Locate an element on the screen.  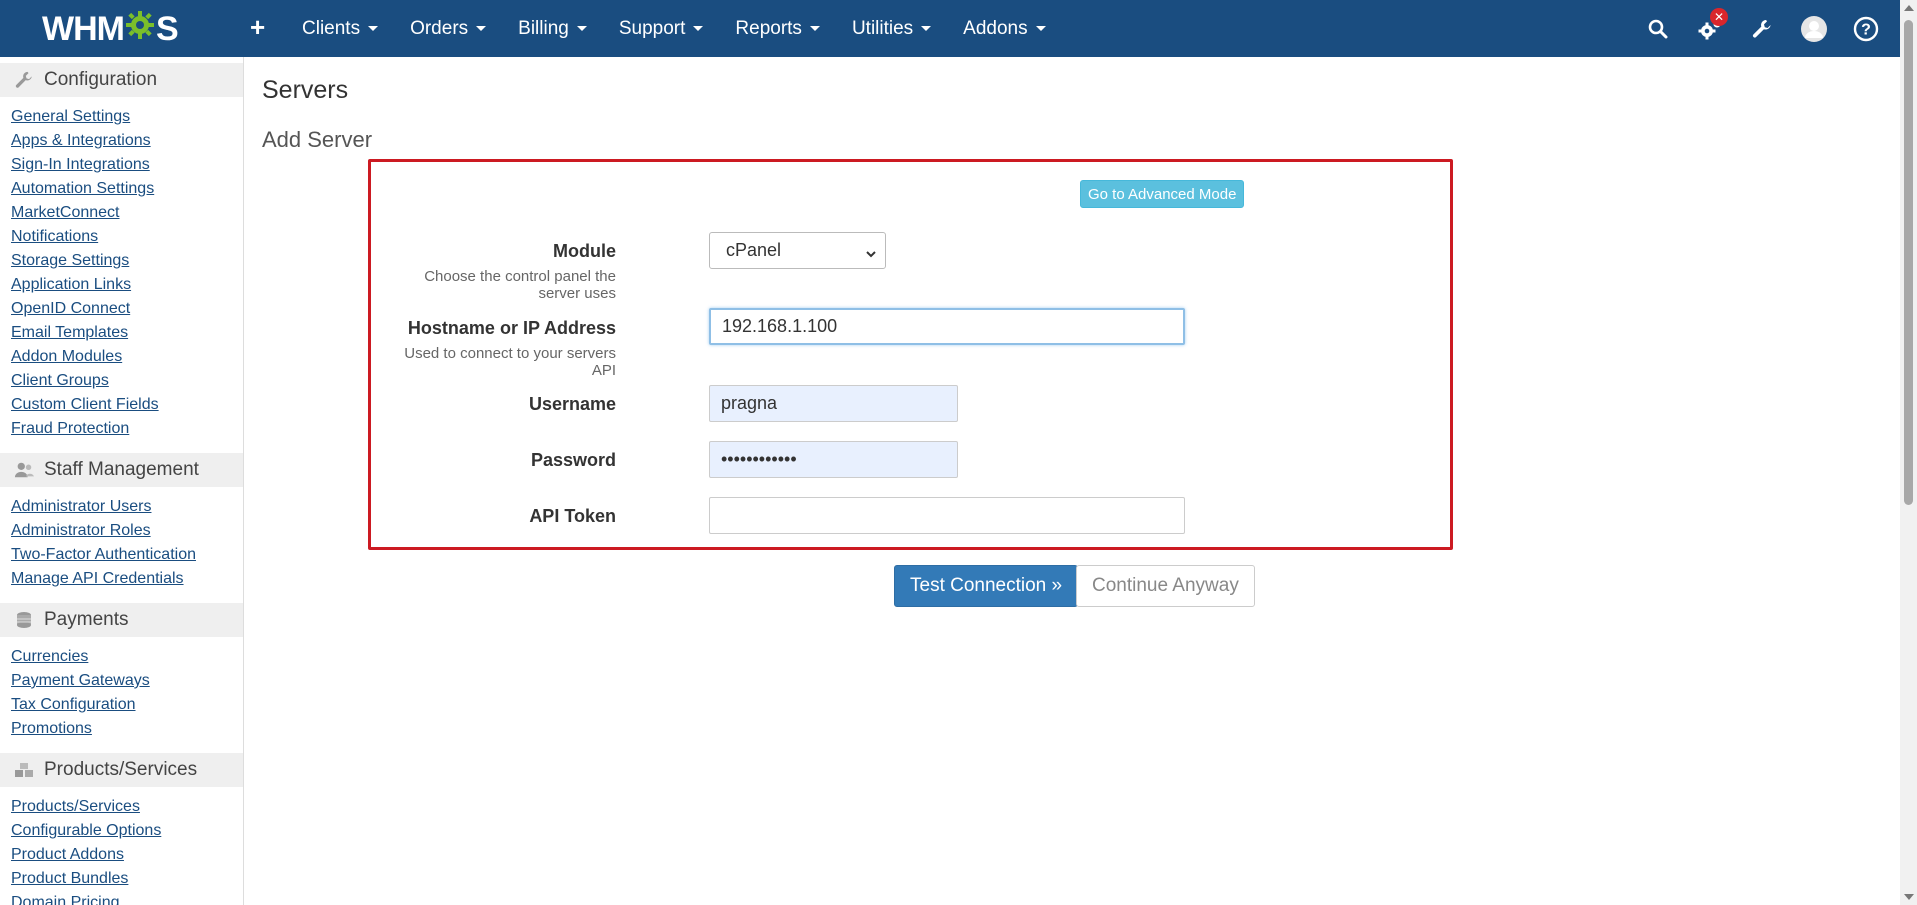
sidebar-section-title: Products/Services is located at coordinates (121, 769).